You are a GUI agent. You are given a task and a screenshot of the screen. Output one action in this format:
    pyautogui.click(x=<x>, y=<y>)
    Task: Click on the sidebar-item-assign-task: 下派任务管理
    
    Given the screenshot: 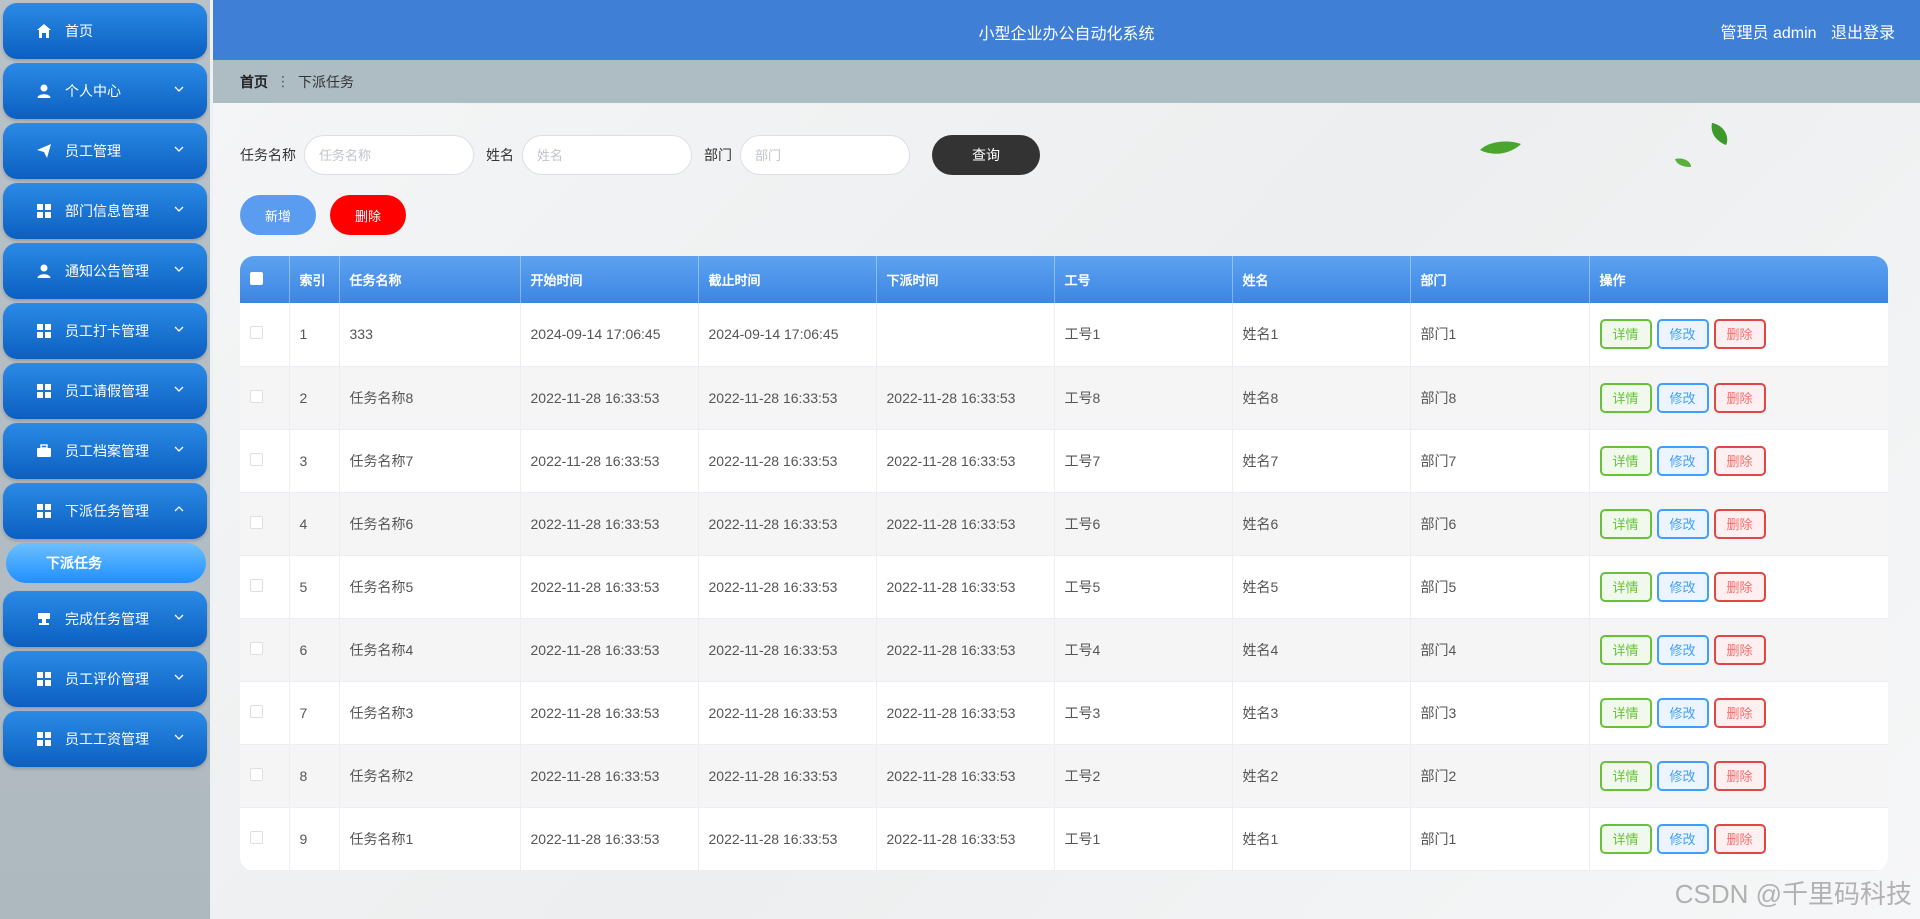 What is the action you would take?
    pyautogui.click(x=105, y=511)
    